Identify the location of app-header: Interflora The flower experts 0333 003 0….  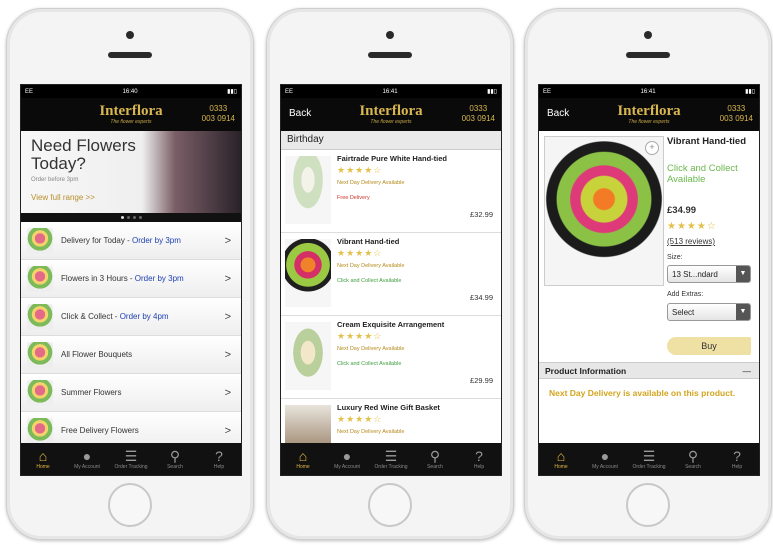
(131, 114).